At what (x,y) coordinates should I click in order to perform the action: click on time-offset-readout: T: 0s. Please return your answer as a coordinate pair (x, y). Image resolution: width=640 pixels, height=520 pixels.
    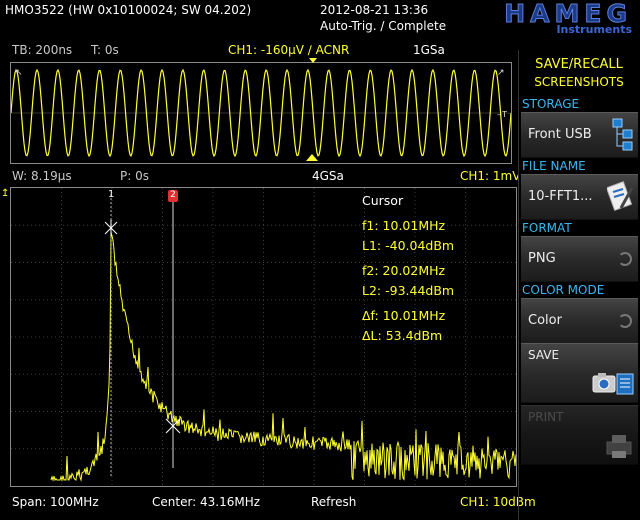
    Looking at the image, I should click on (105, 50).